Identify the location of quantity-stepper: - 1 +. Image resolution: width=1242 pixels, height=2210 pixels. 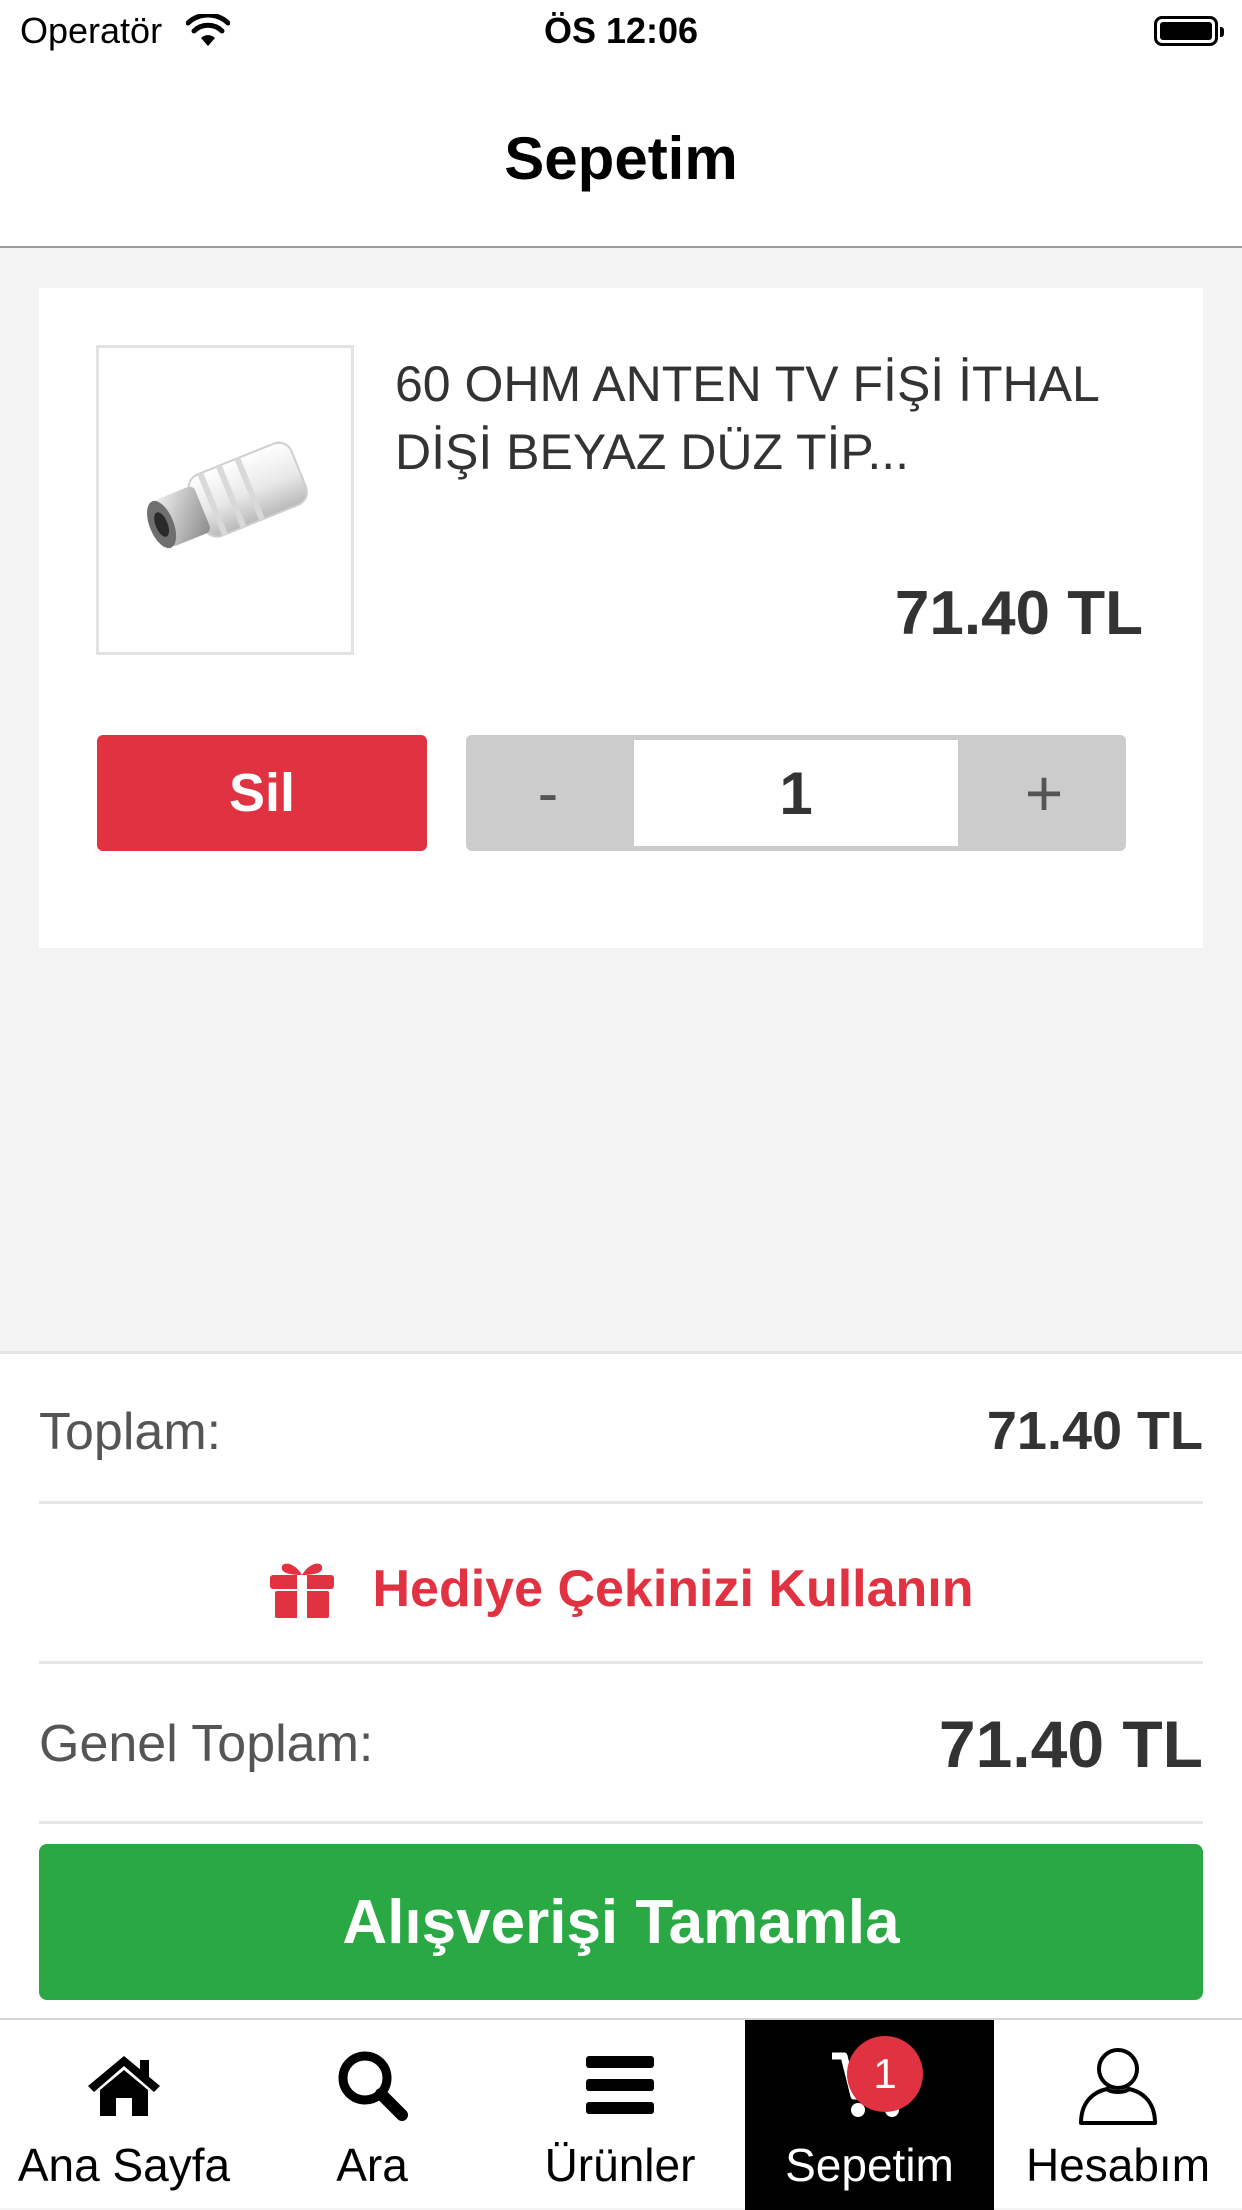
(796, 793).